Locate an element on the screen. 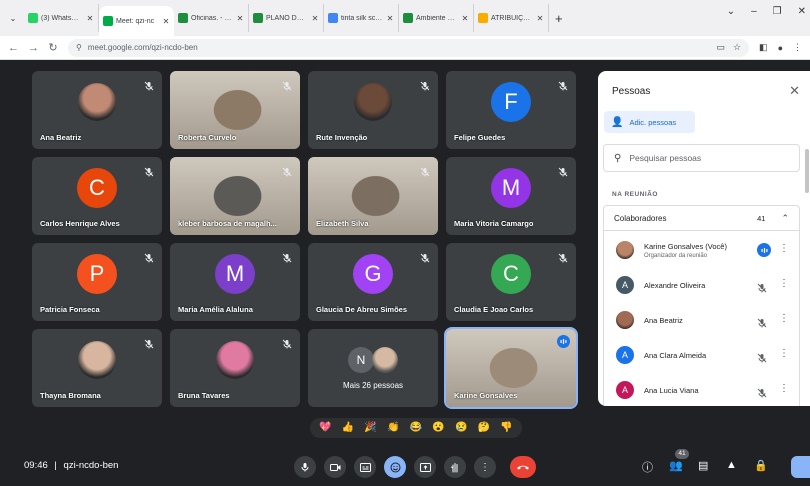  back-arrow-icon: ← is located at coordinates (13, 48).